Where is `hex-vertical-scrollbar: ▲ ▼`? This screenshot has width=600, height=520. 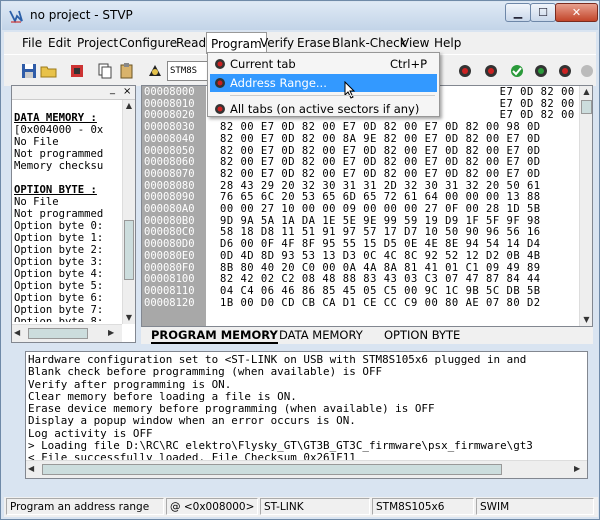 hex-vertical-scrollbar: ▲ ▼ is located at coordinates (585, 206).